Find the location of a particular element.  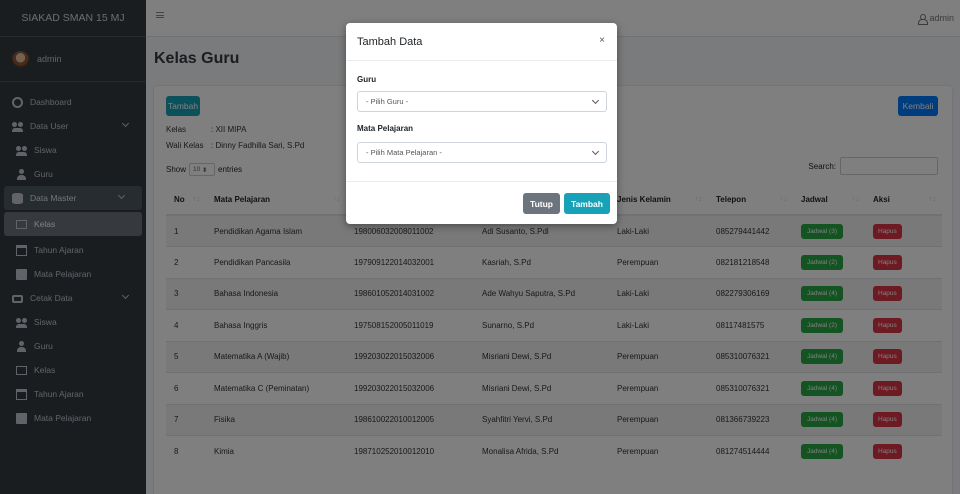

mata-pelajaran-label: Mata Pelajaran is located at coordinates (385, 128).